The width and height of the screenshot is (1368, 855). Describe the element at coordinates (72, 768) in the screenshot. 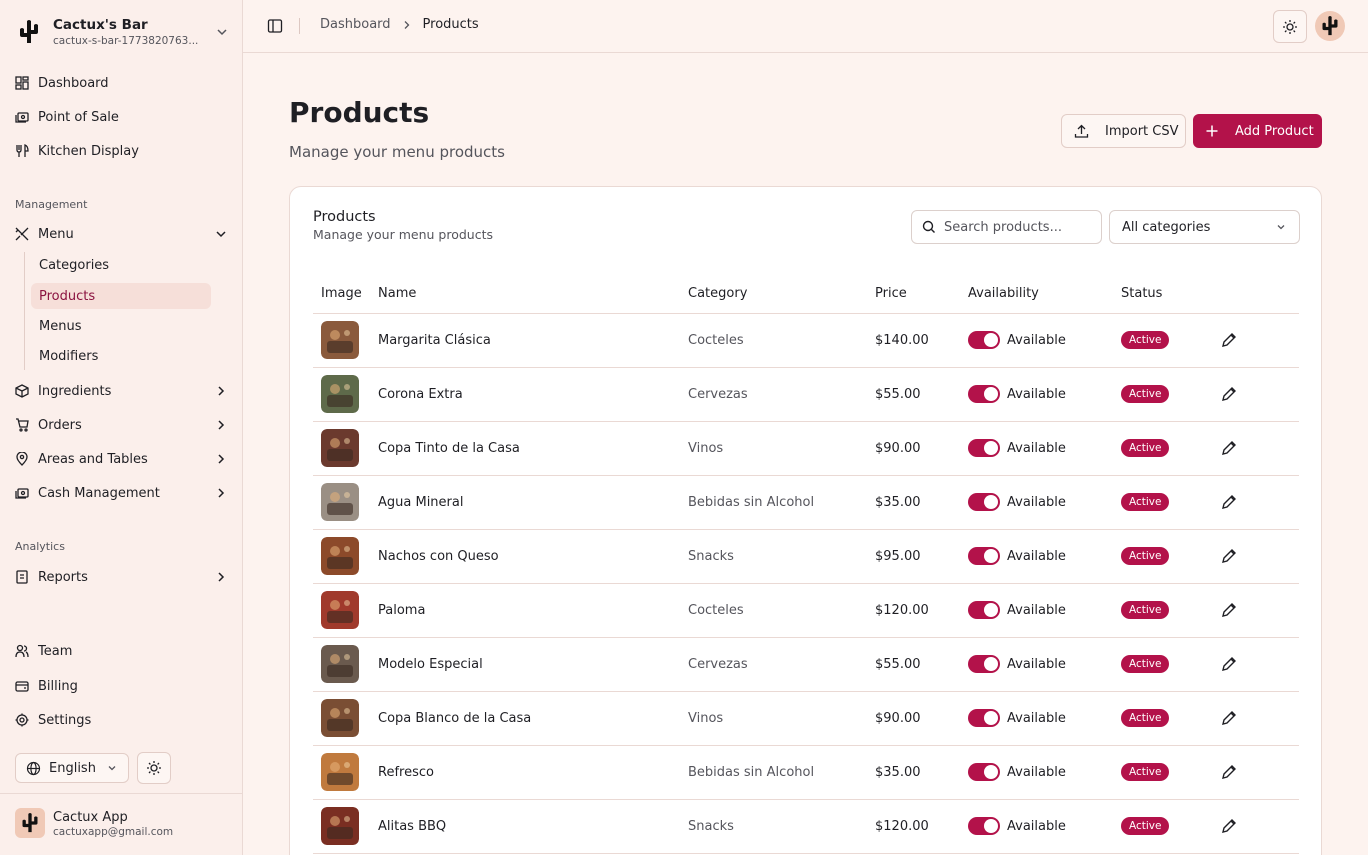

I see `language-select: English` at that location.